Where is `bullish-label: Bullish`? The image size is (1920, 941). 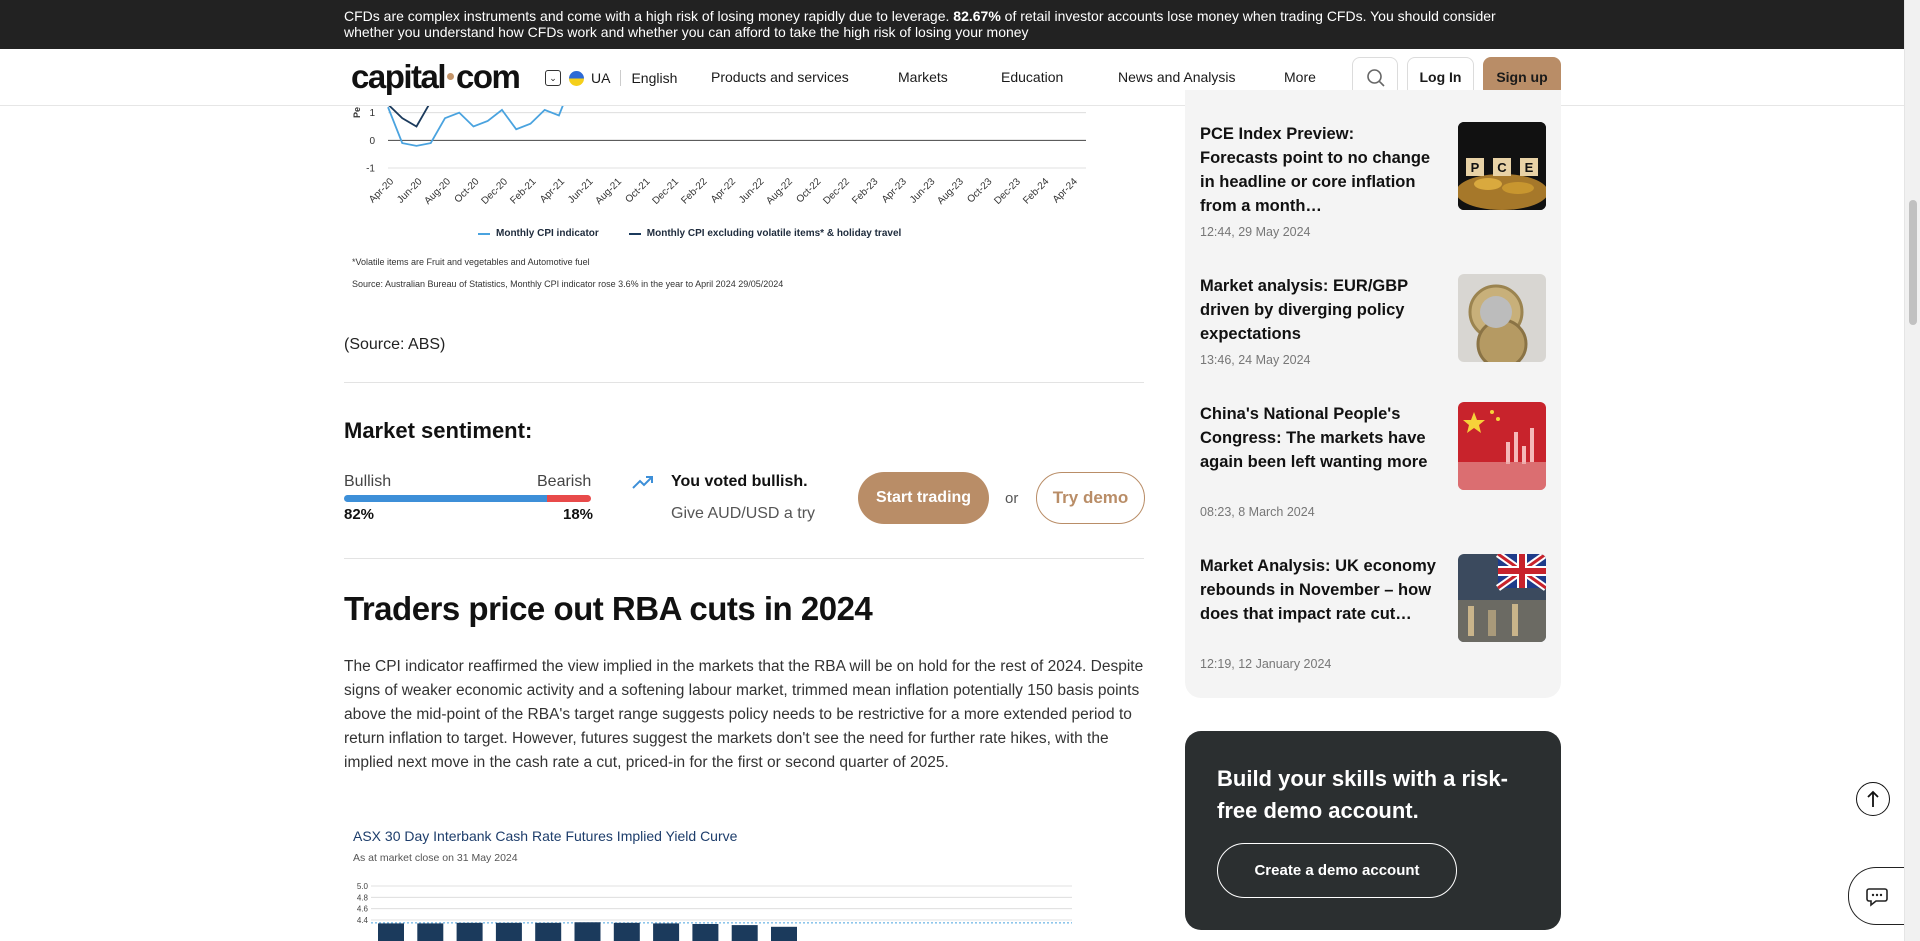 bullish-label: Bullish is located at coordinates (368, 481).